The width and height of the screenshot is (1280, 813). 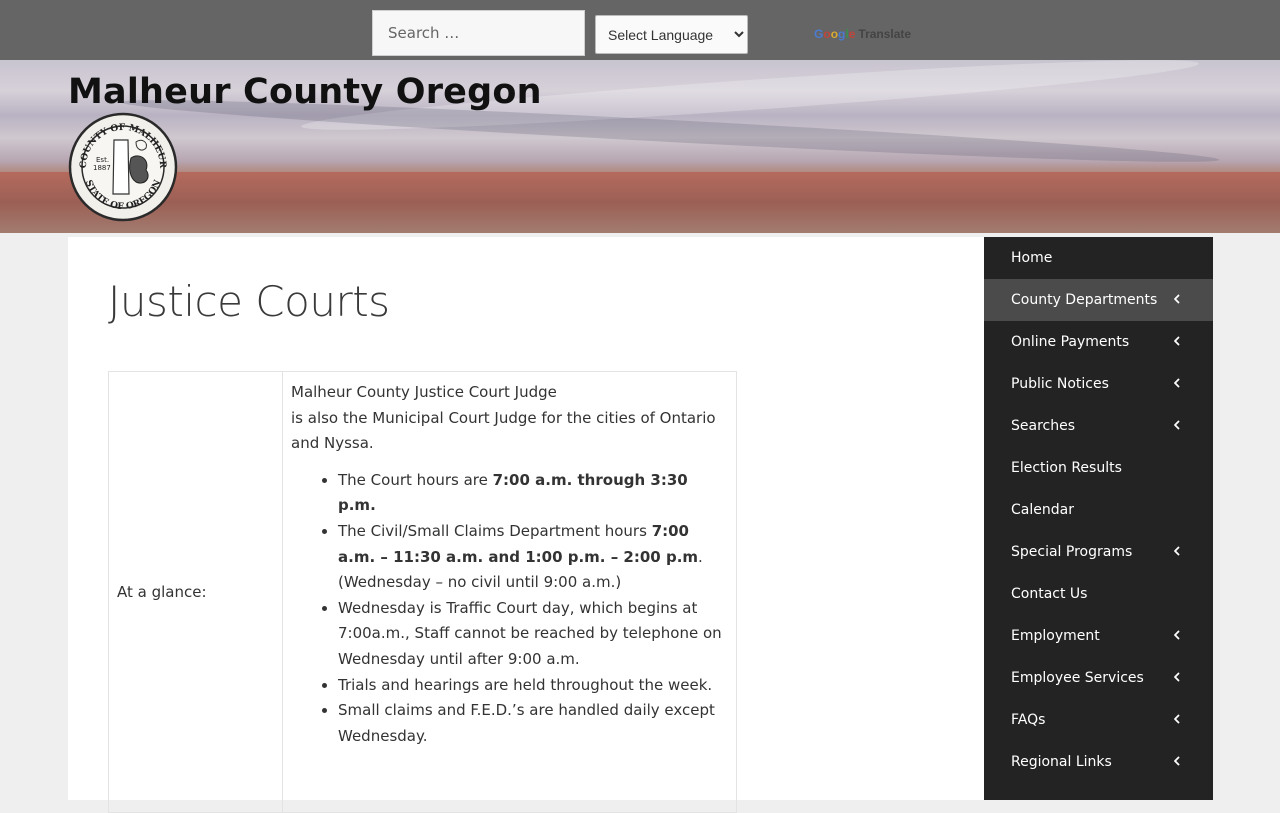 What do you see at coordinates (1077, 678) in the screenshot?
I see `sidebar-item-label: Employee Services` at bounding box center [1077, 678].